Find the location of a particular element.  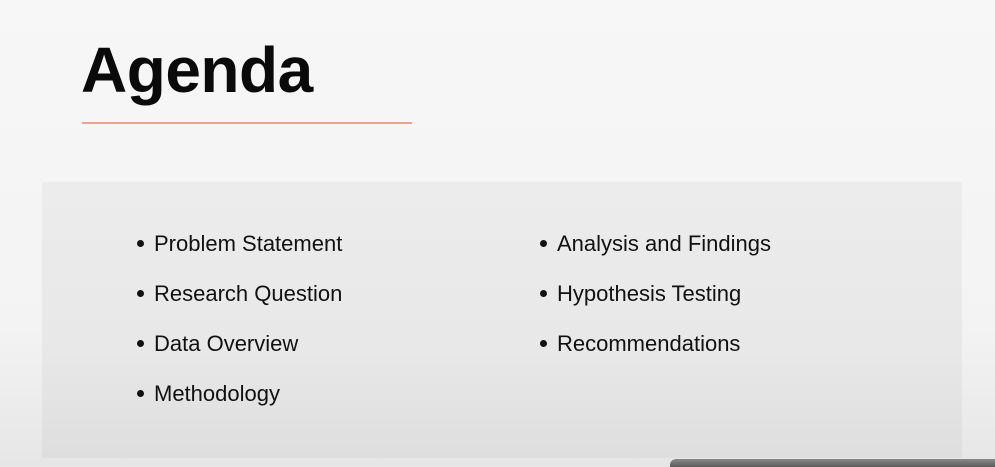

agenda-item-label: Problem Statement is located at coordinates (248, 243).